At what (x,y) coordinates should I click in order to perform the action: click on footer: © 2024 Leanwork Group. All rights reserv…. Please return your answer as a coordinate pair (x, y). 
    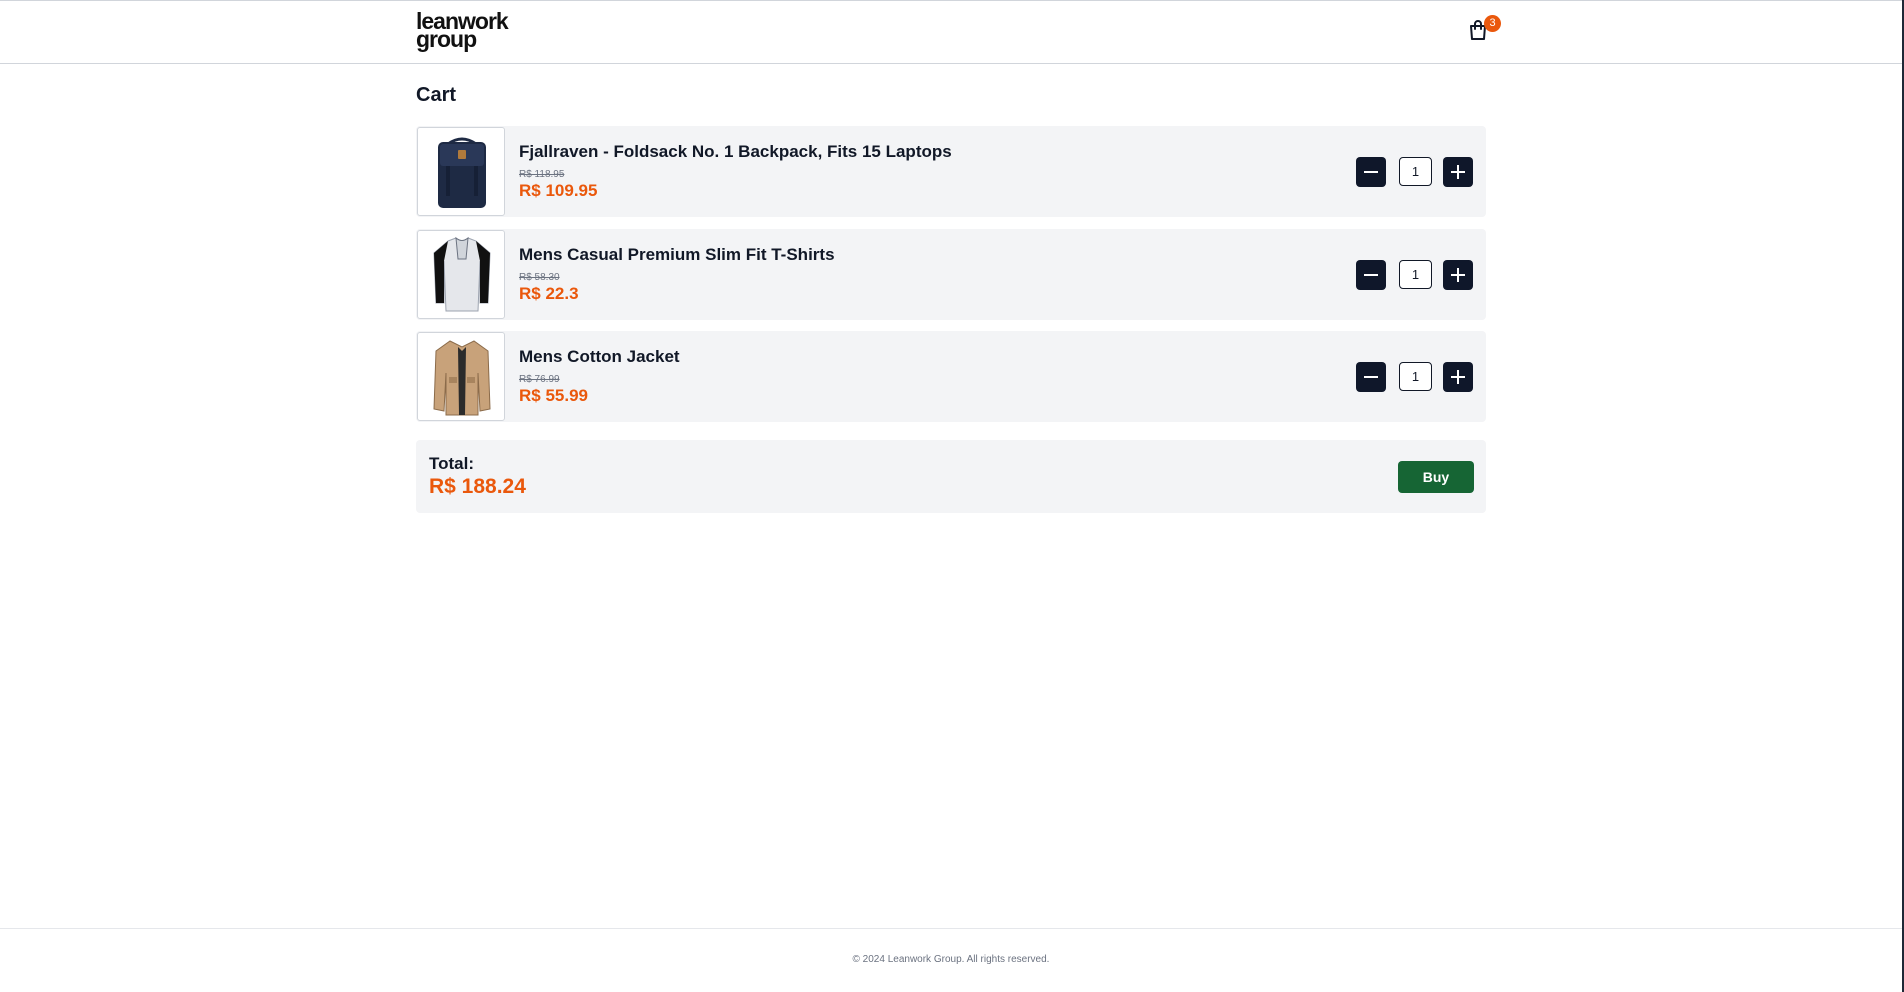
    Looking at the image, I should click on (951, 960).